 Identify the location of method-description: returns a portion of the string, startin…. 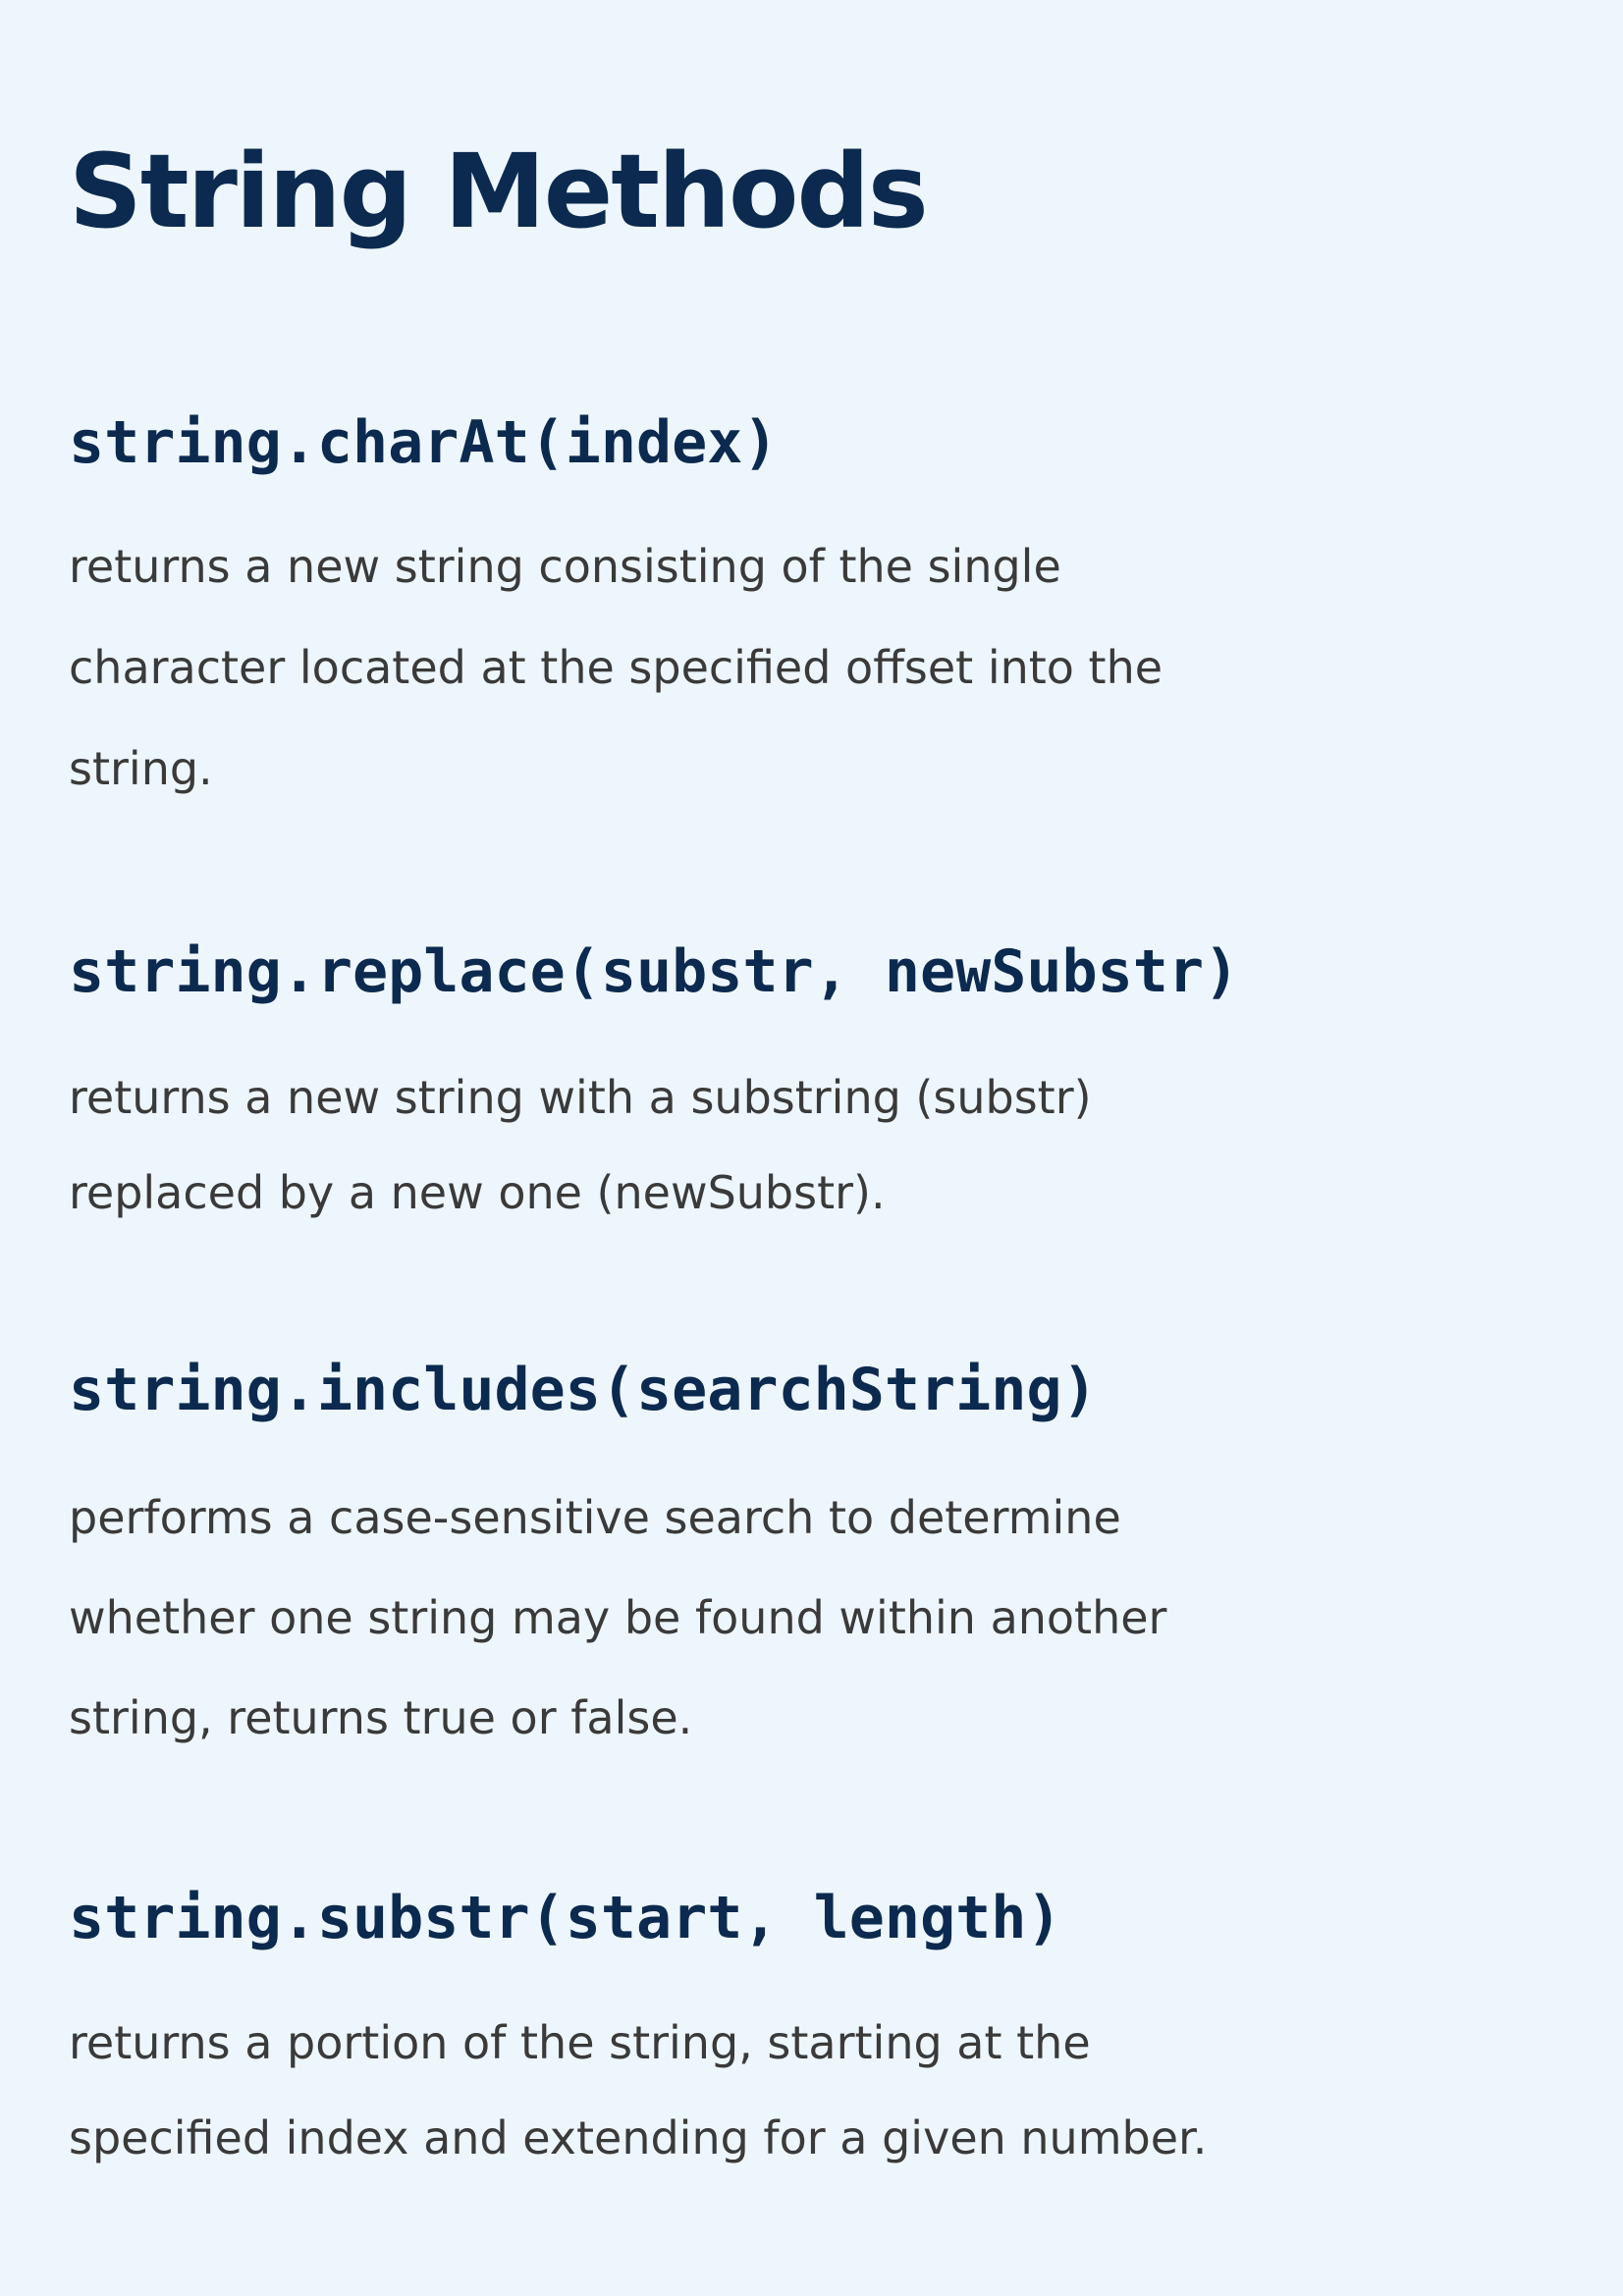
(638, 2090).